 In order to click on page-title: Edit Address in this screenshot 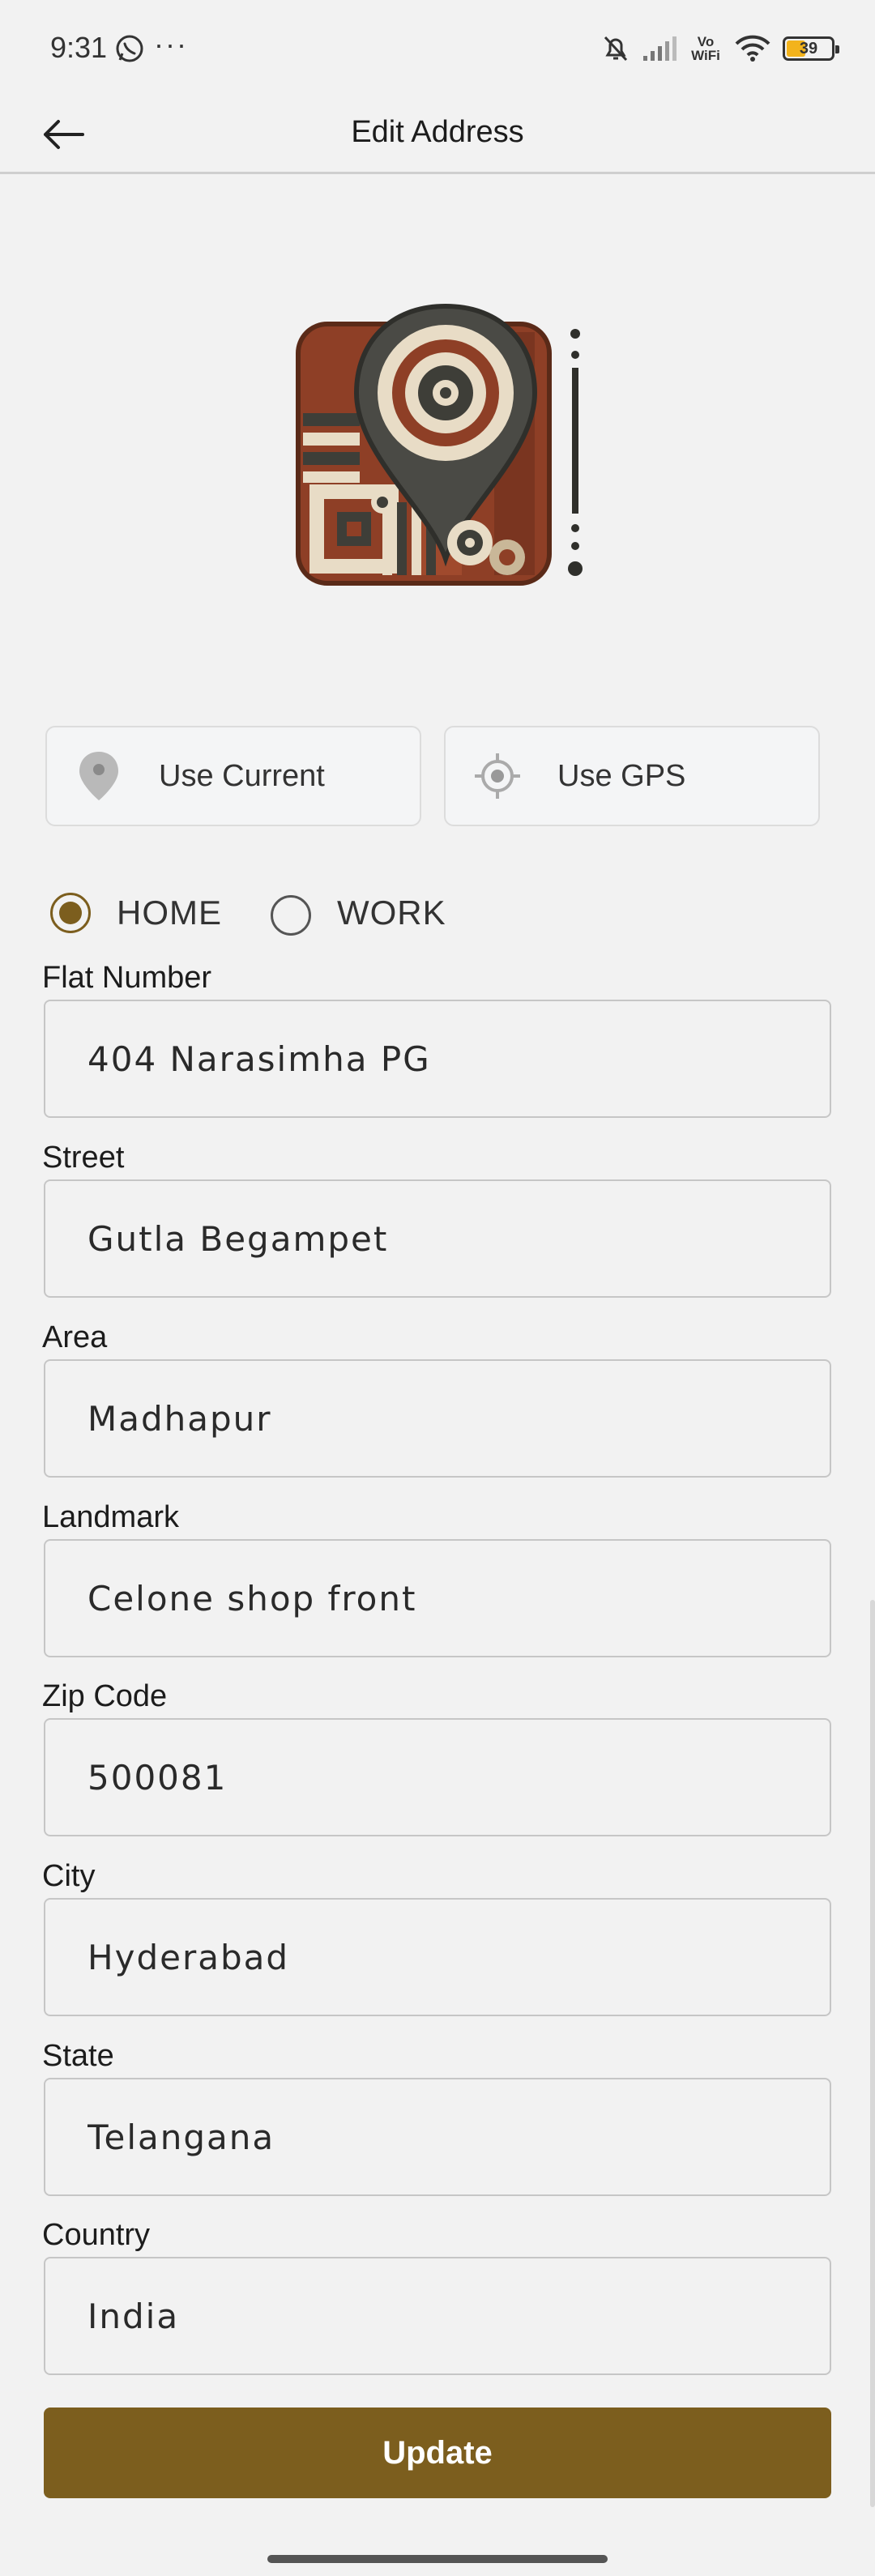, I will do `click(437, 132)`.